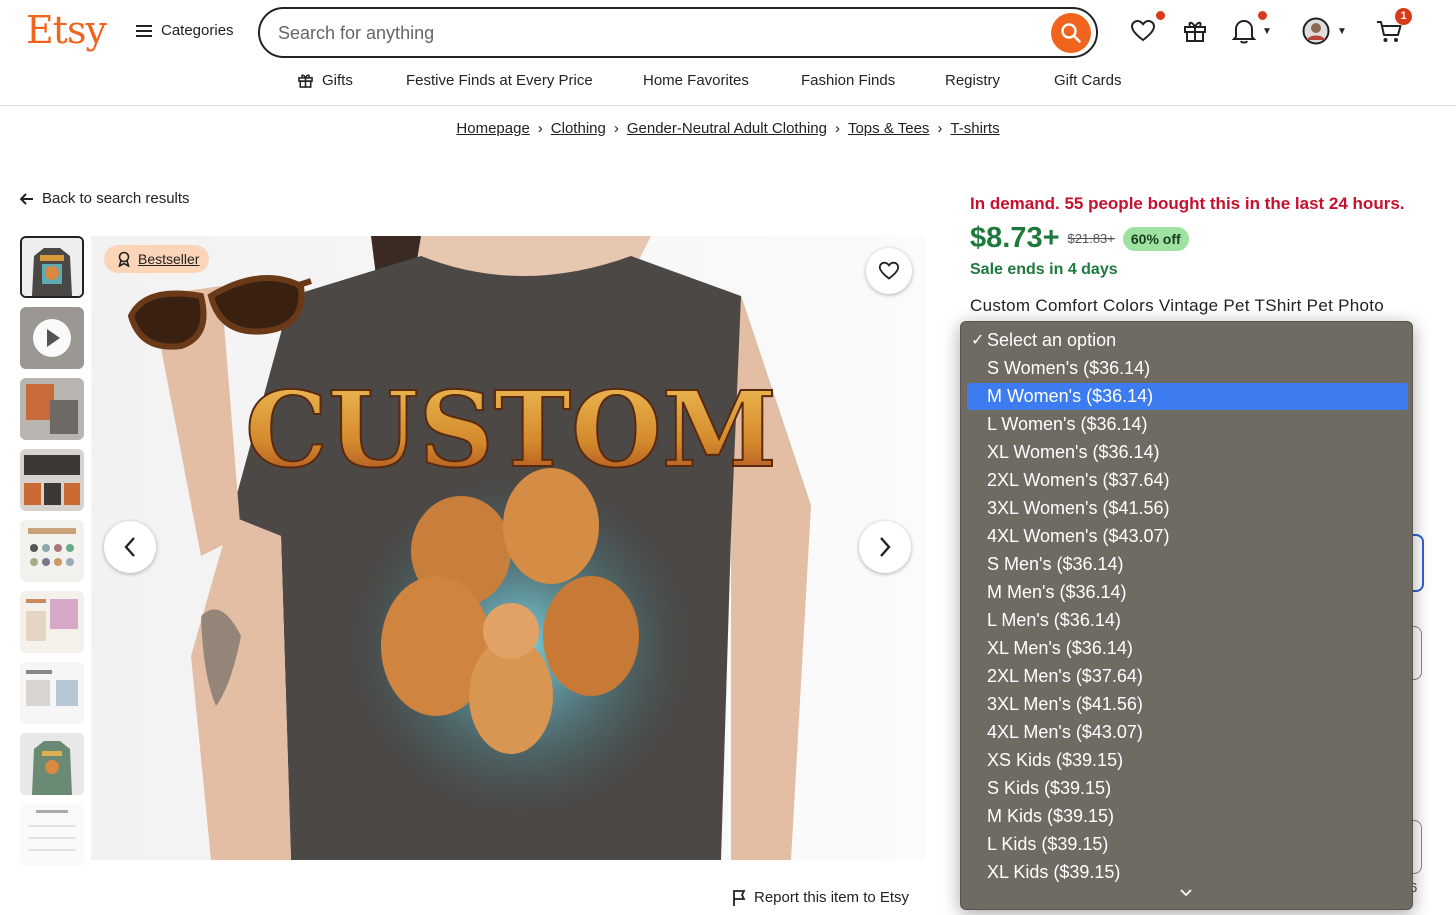 The image size is (1456, 915). What do you see at coordinates (1403, 16) in the screenshot?
I see `cart-count-badge: 1` at bounding box center [1403, 16].